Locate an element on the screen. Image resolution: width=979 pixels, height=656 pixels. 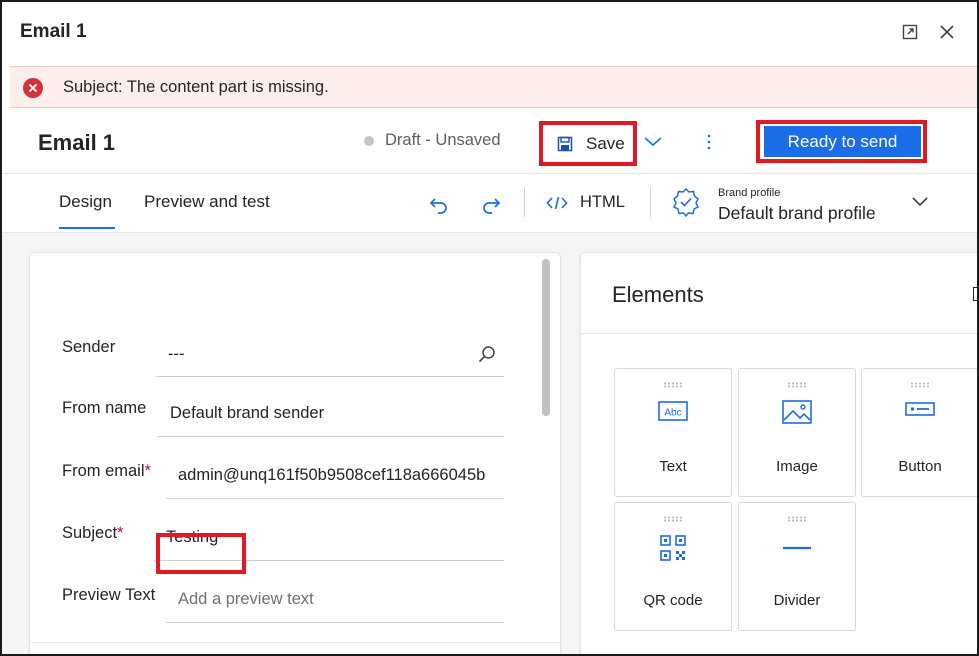
error-icon is located at coordinates (33, 88).